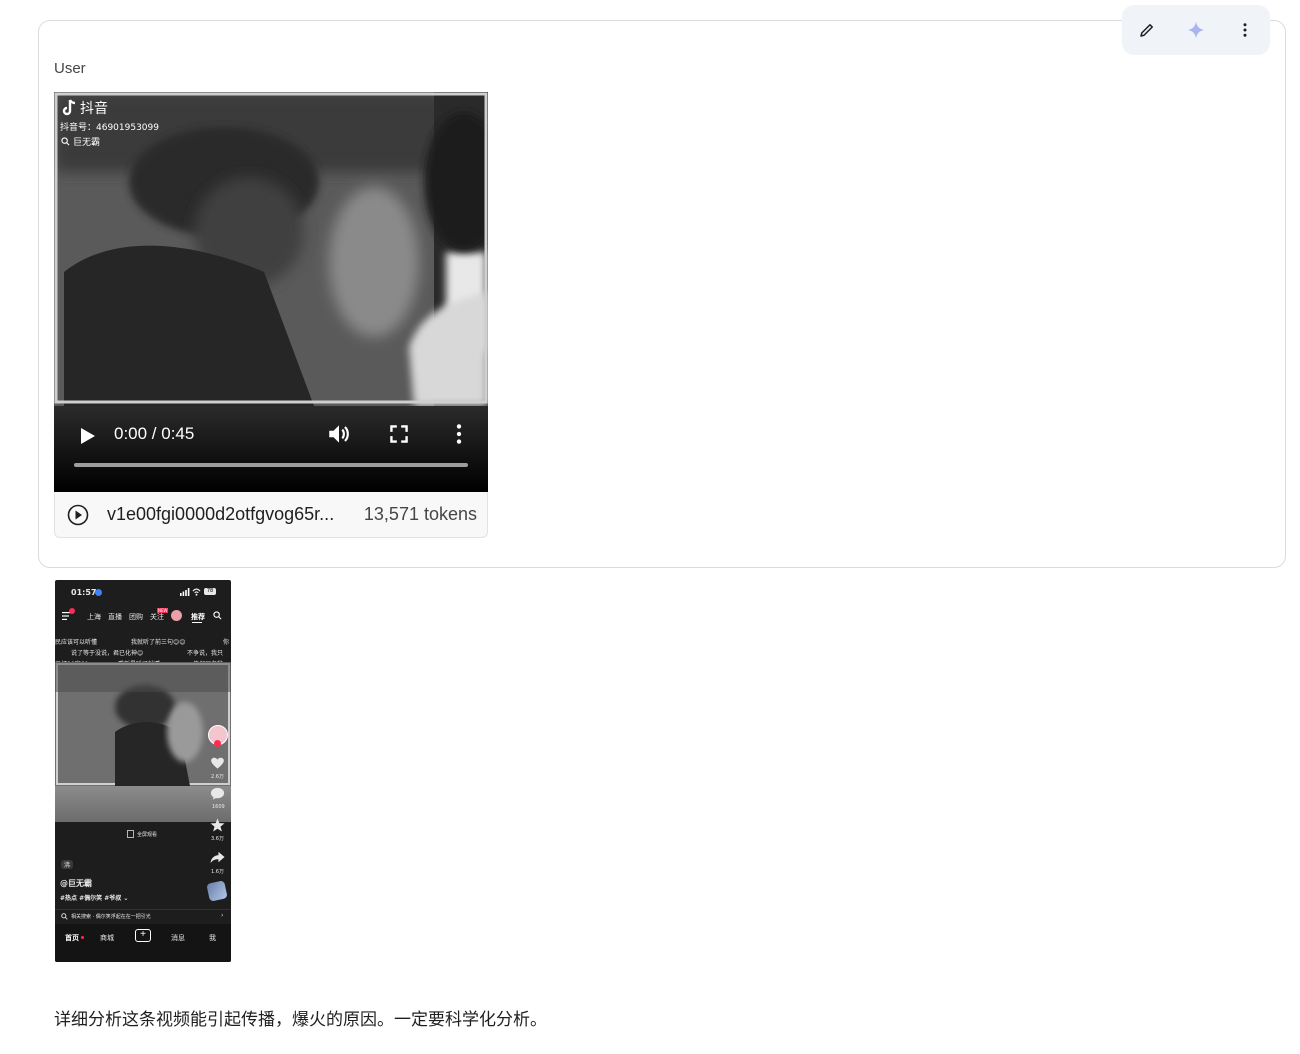  I want to click on more-options-button, so click(1245, 30).